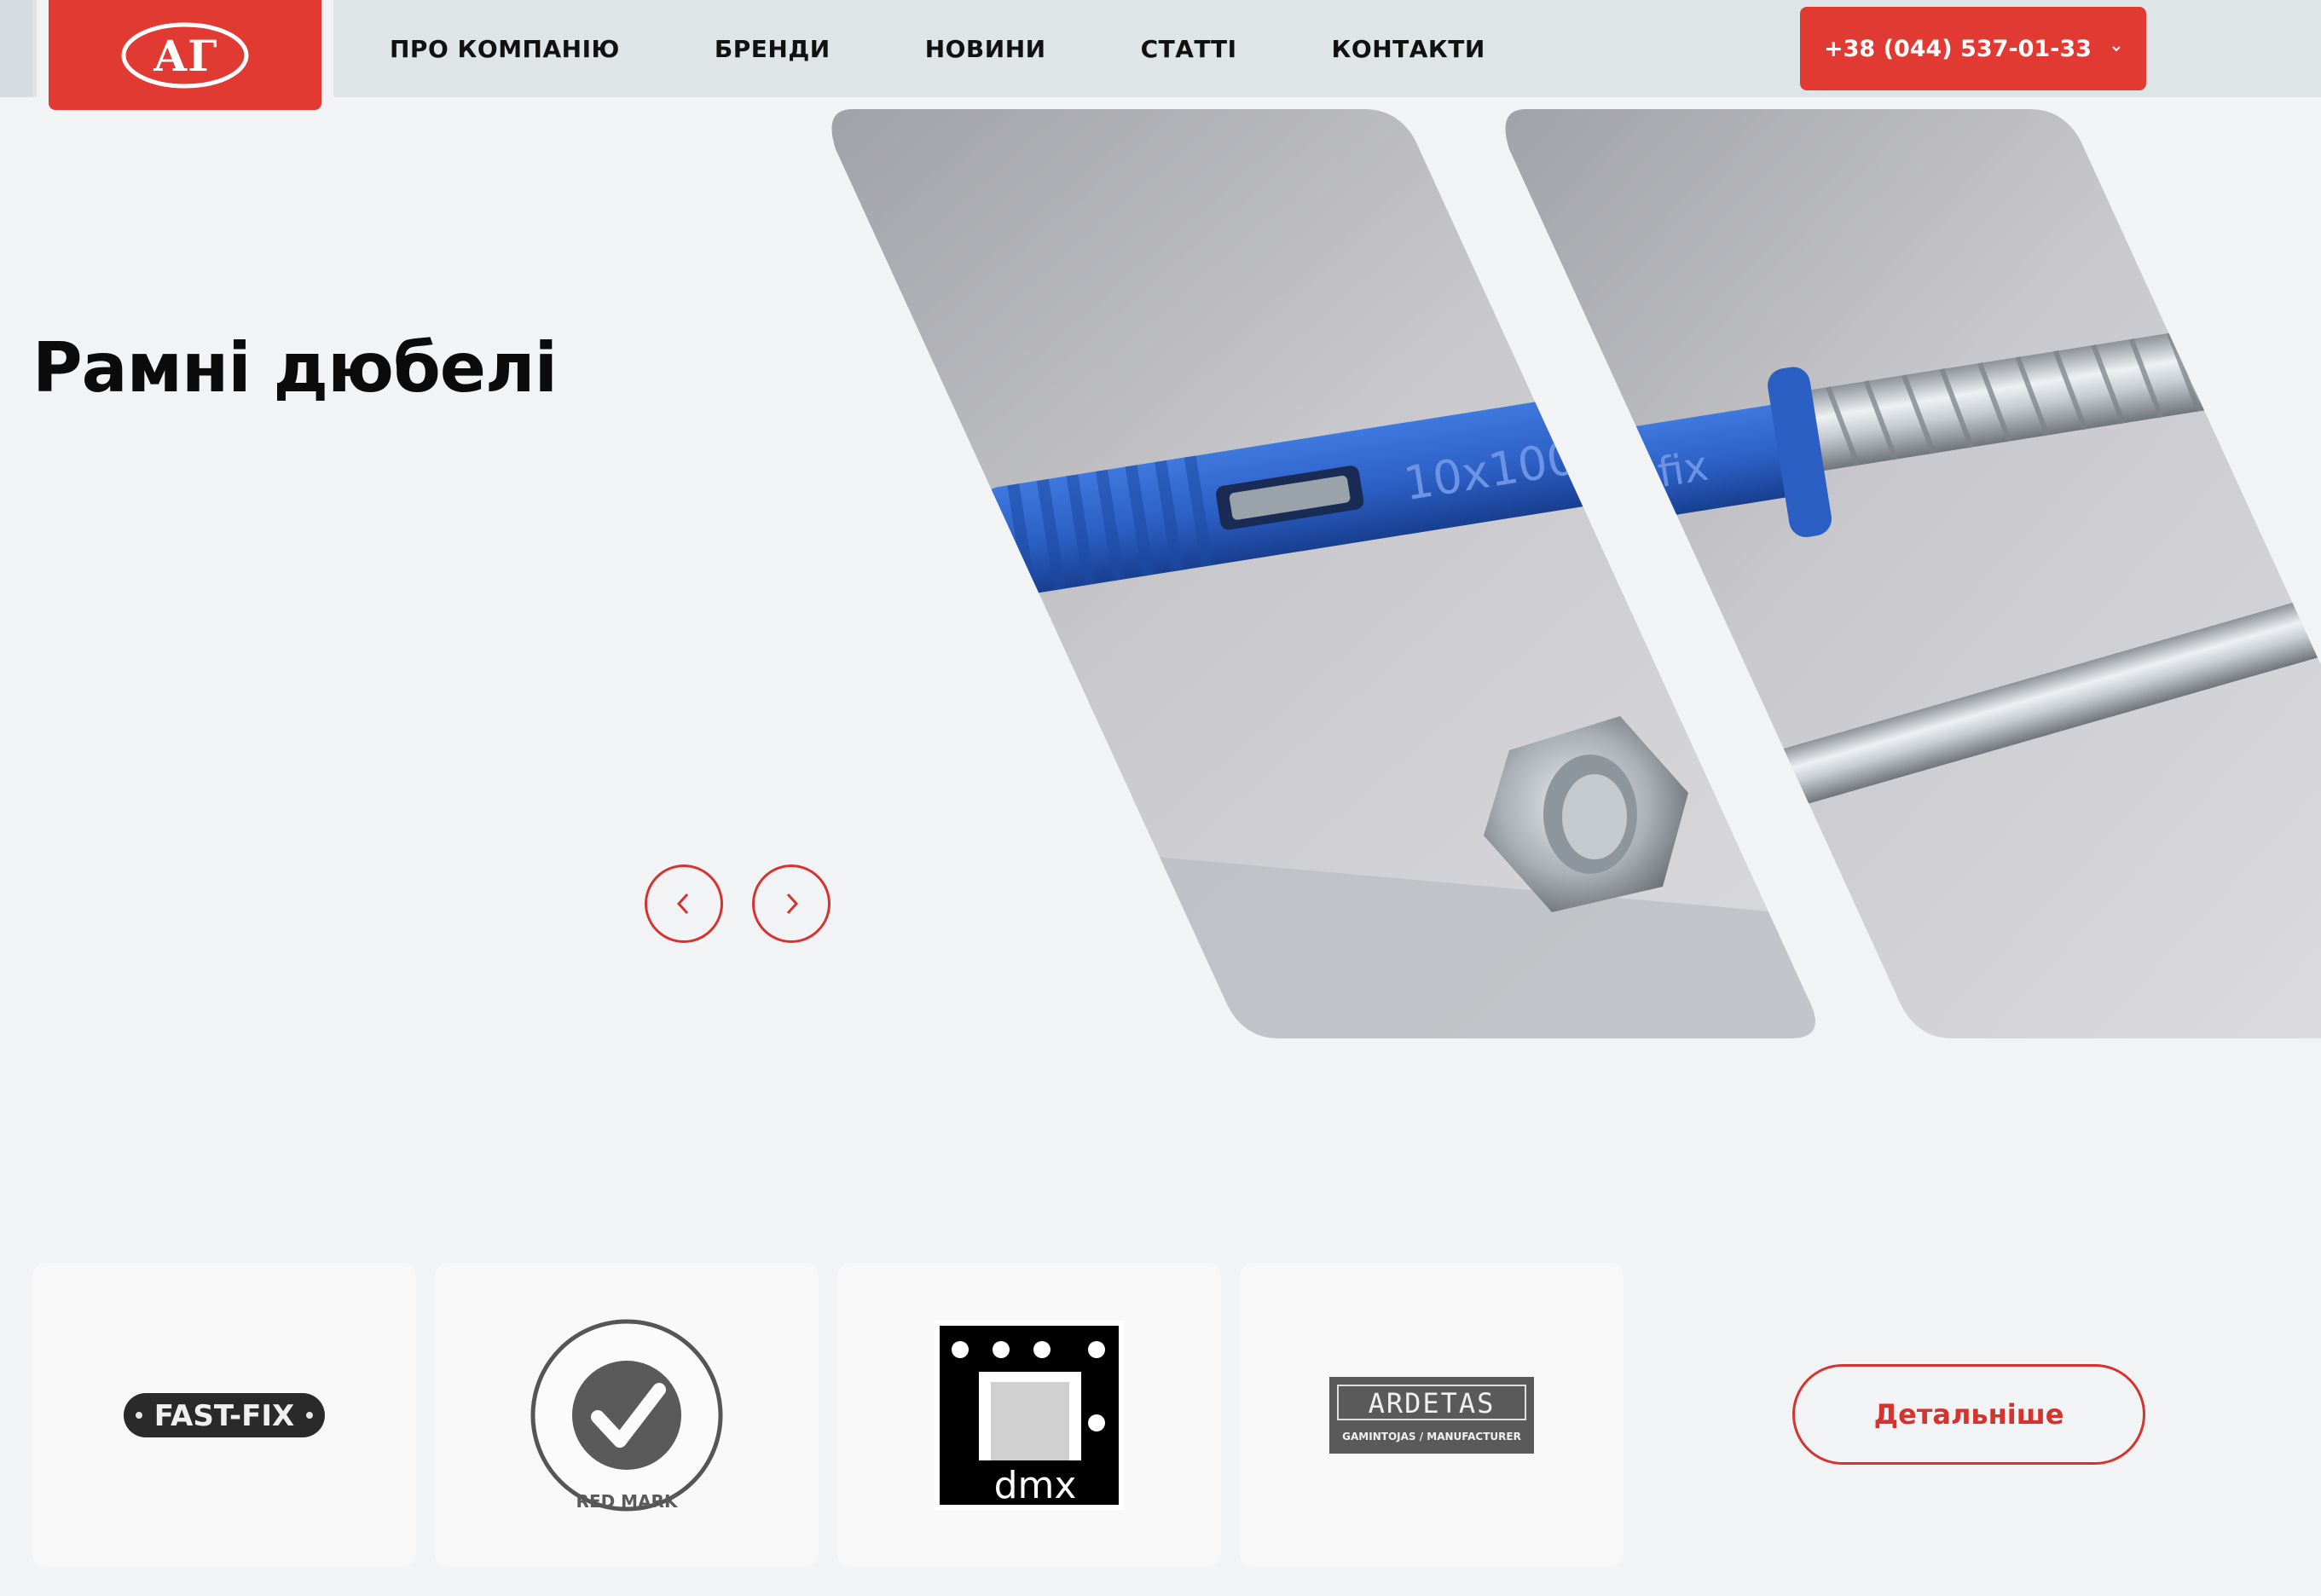  I want to click on topbar-edge, so click(16, 48).